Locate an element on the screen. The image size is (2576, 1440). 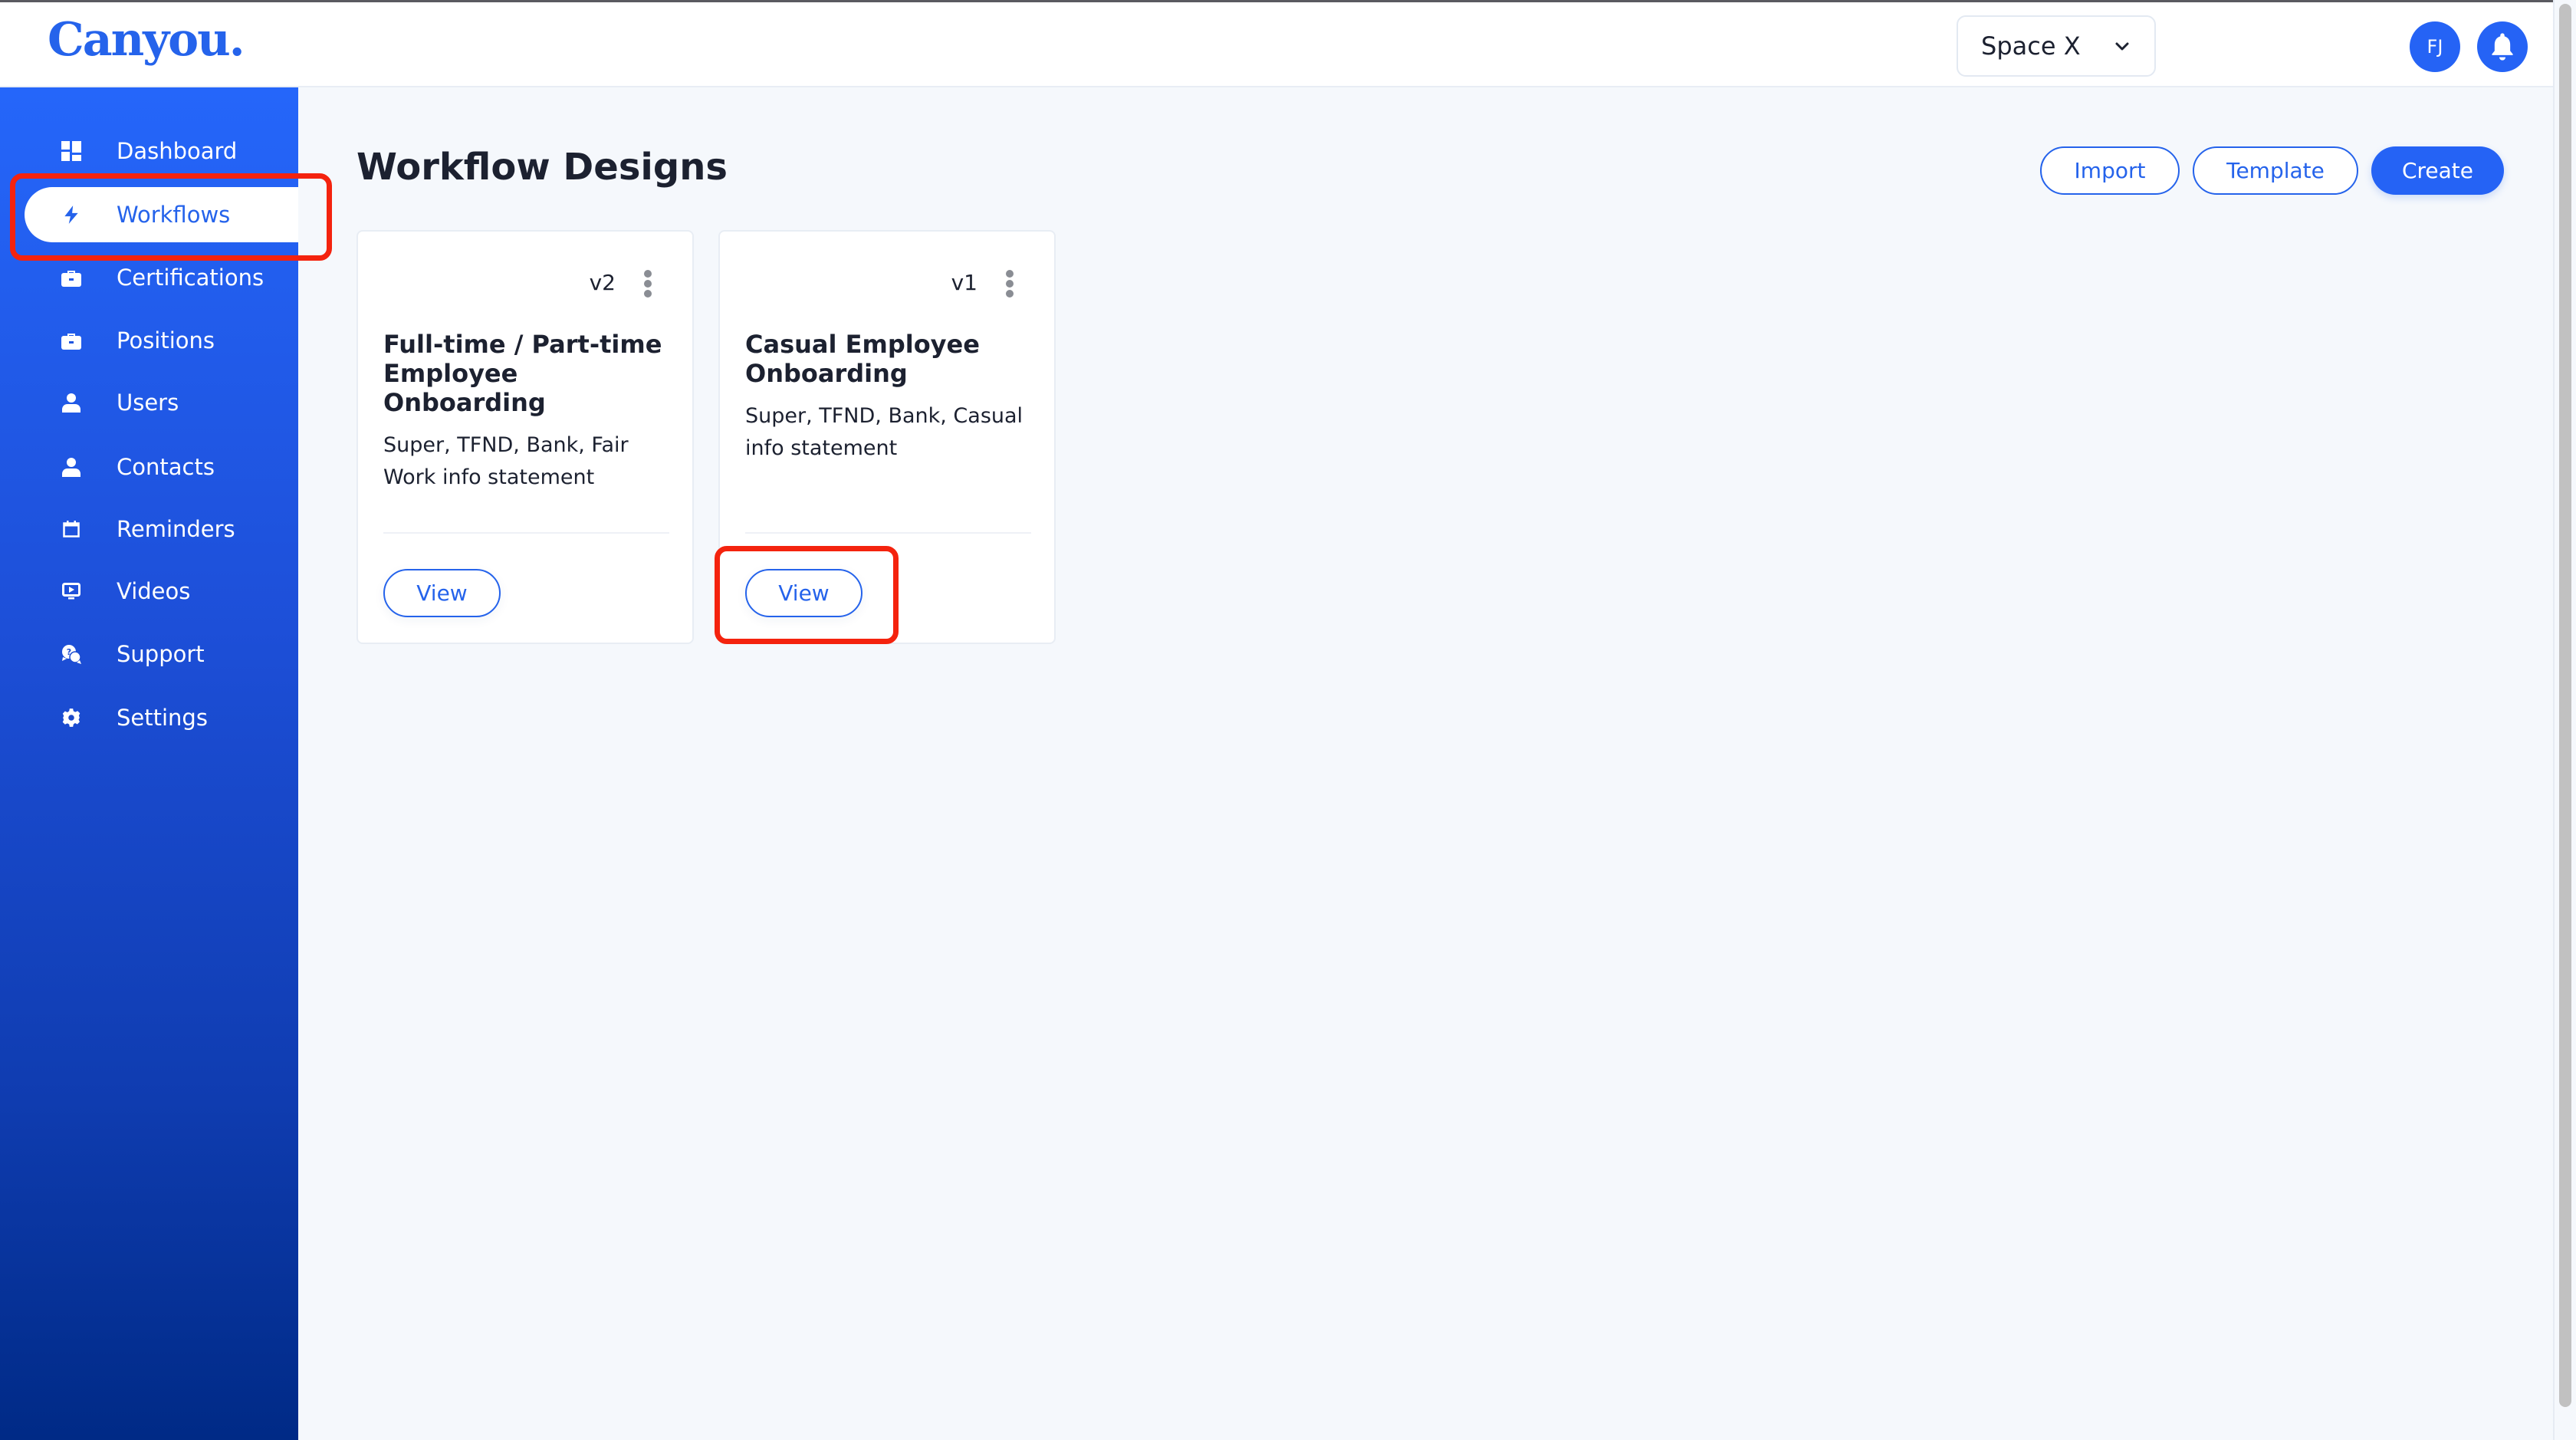
bolt-icon is located at coordinates (71, 215).